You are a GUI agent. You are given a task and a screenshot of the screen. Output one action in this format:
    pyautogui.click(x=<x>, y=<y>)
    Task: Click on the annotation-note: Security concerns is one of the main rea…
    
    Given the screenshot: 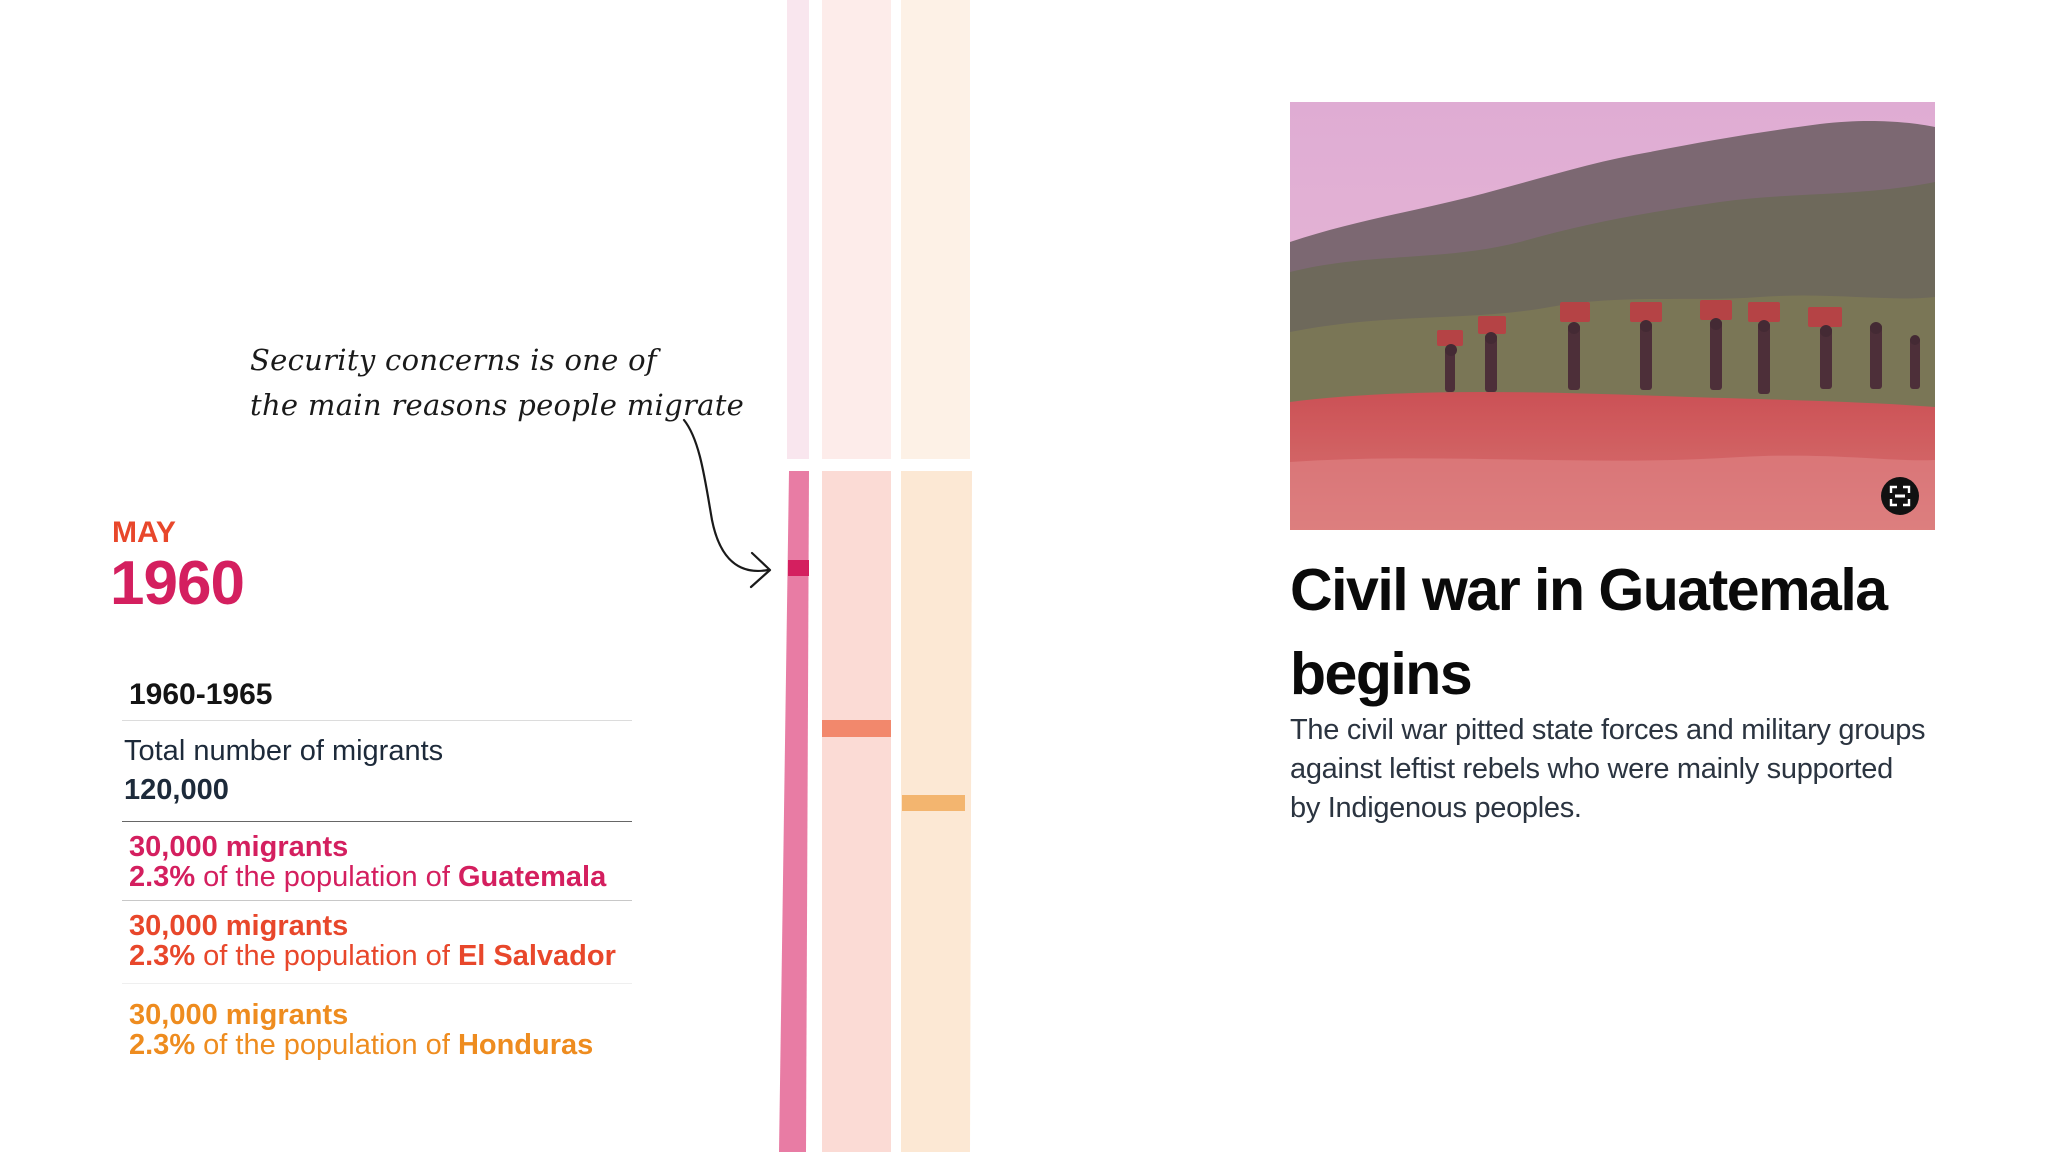 What is the action you would take?
    pyautogui.click(x=497, y=383)
    